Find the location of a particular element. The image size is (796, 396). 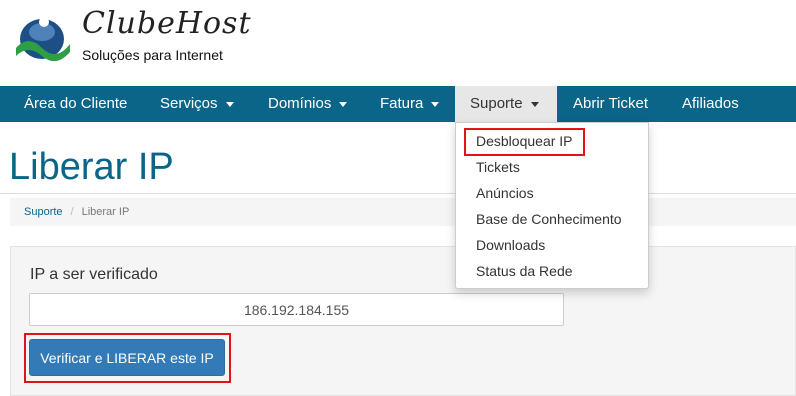

nav-label: Fatura is located at coordinates (402, 103).